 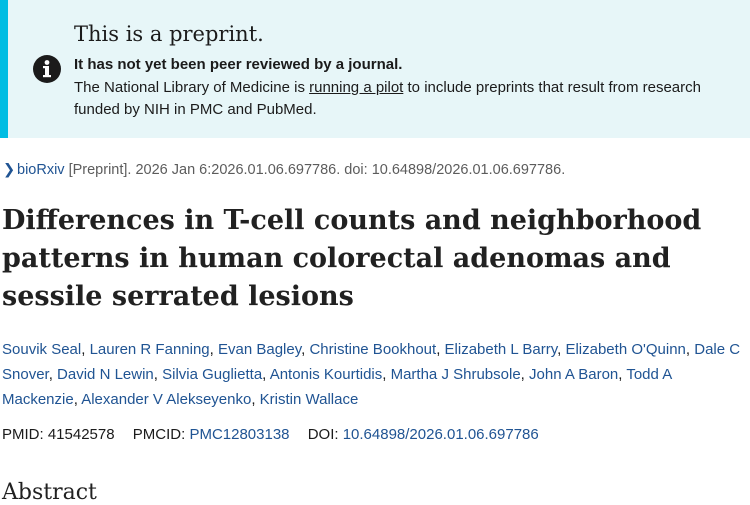 What do you see at coordinates (169, 34) in the screenshot?
I see `notice-title: This is a preprint.` at bounding box center [169, 34].